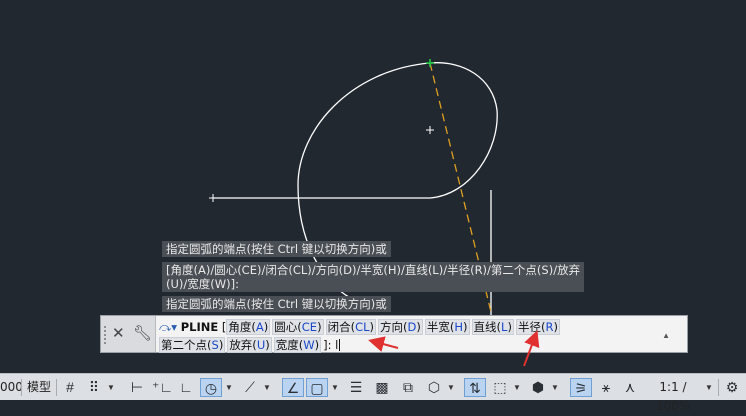 The image size is (746, 416). Describe the element at coordinates (213, 198) in the screenshot. I see `start-point-marker` at that location.